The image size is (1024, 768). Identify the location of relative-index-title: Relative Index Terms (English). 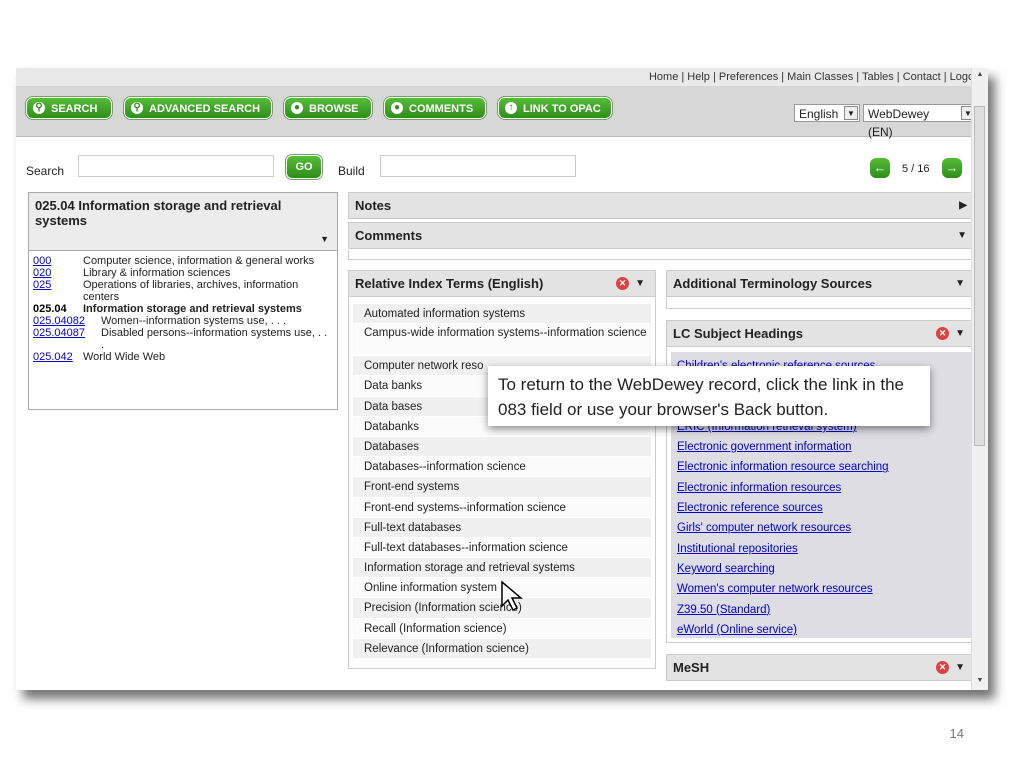
(449, 283).